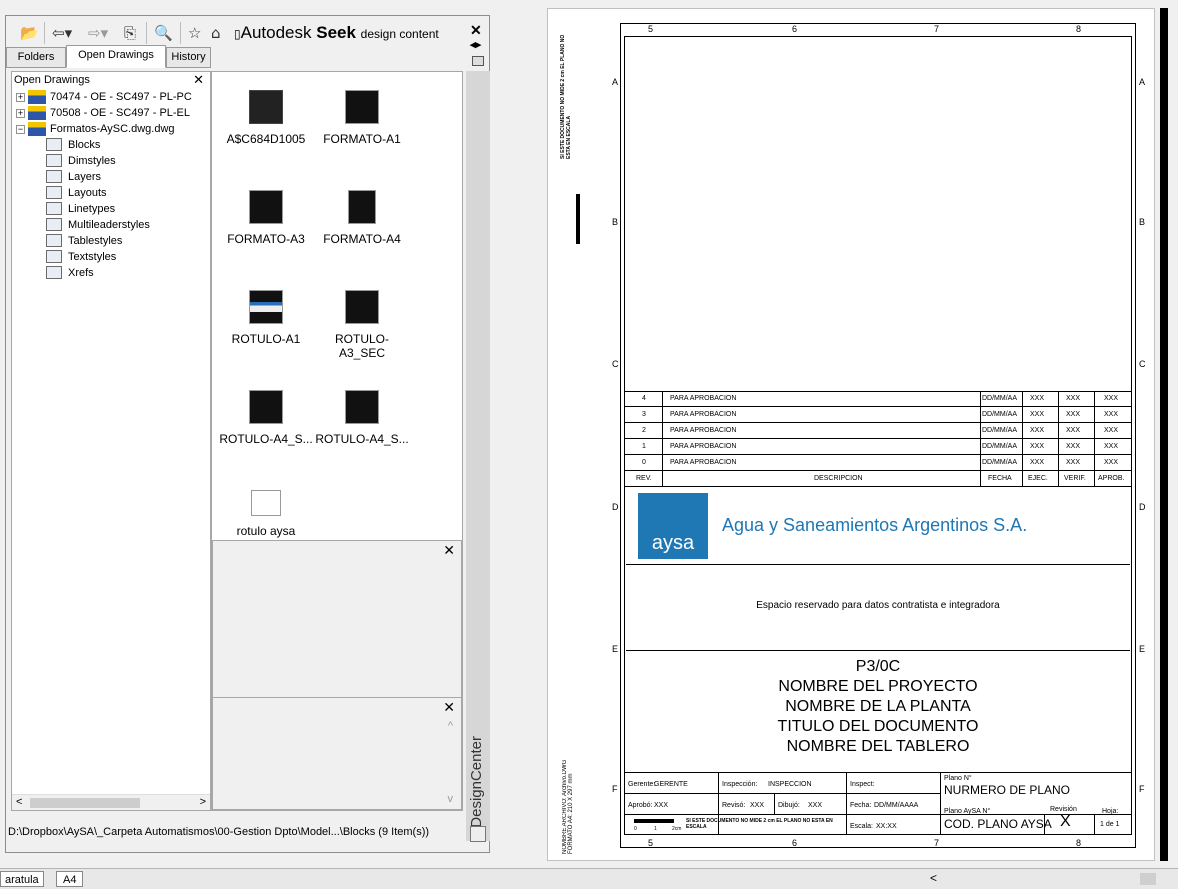  What do you see at coordinates (1142, 222) in the screenshot?
I see `row-label: B` at bounding box center [1142, 222].